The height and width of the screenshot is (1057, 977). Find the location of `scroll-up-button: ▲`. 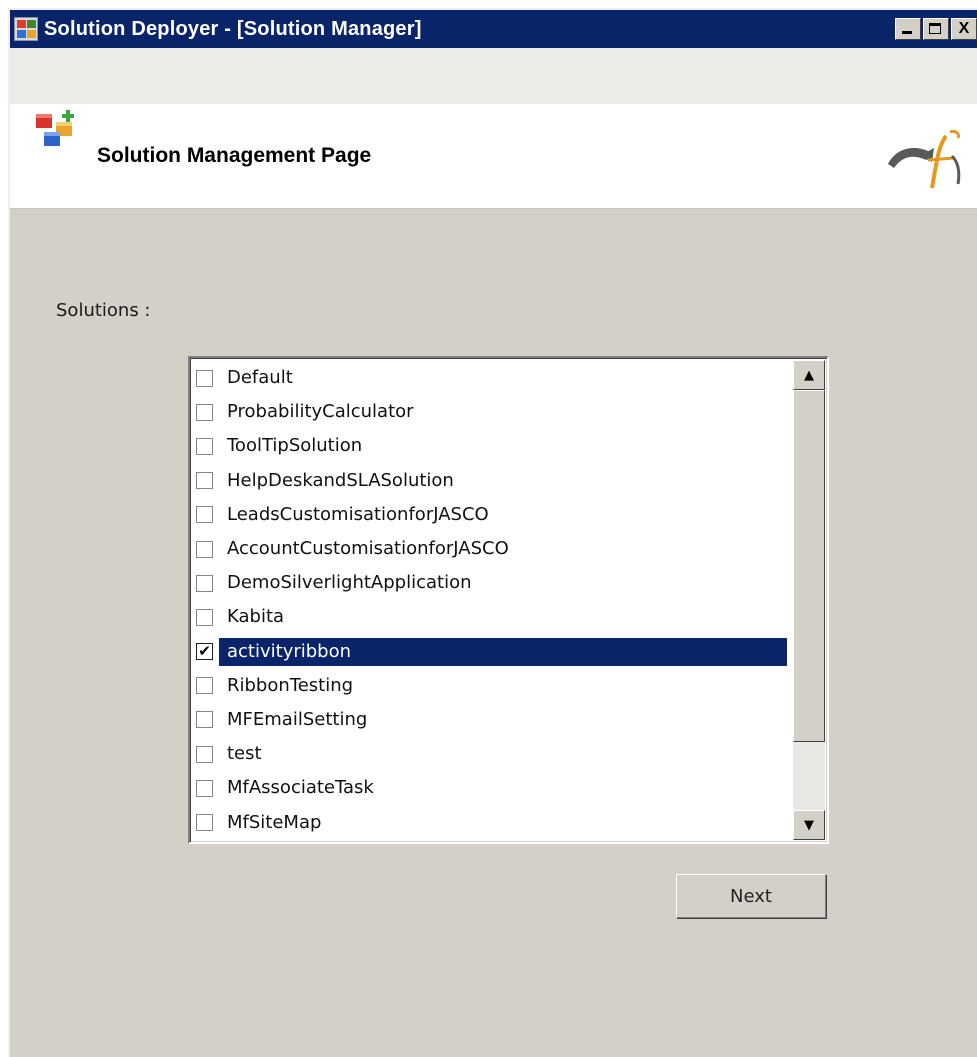

scroll-up-button: ▲ is located at coordinates (809, 375).